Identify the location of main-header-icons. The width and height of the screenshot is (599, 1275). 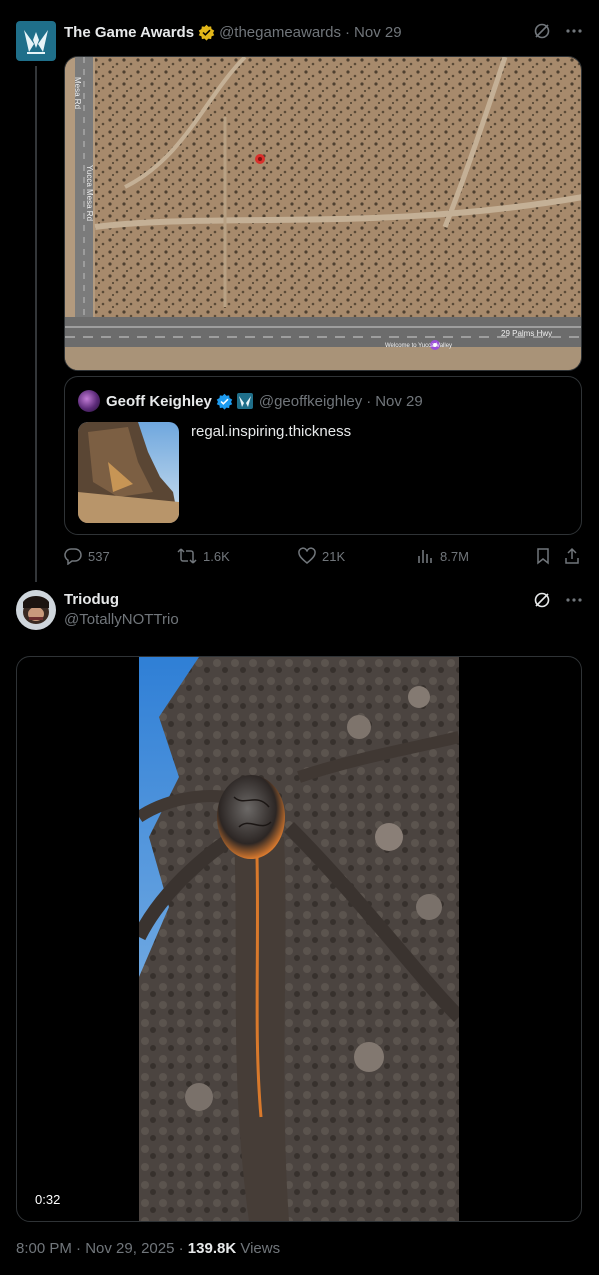
(558, 600).